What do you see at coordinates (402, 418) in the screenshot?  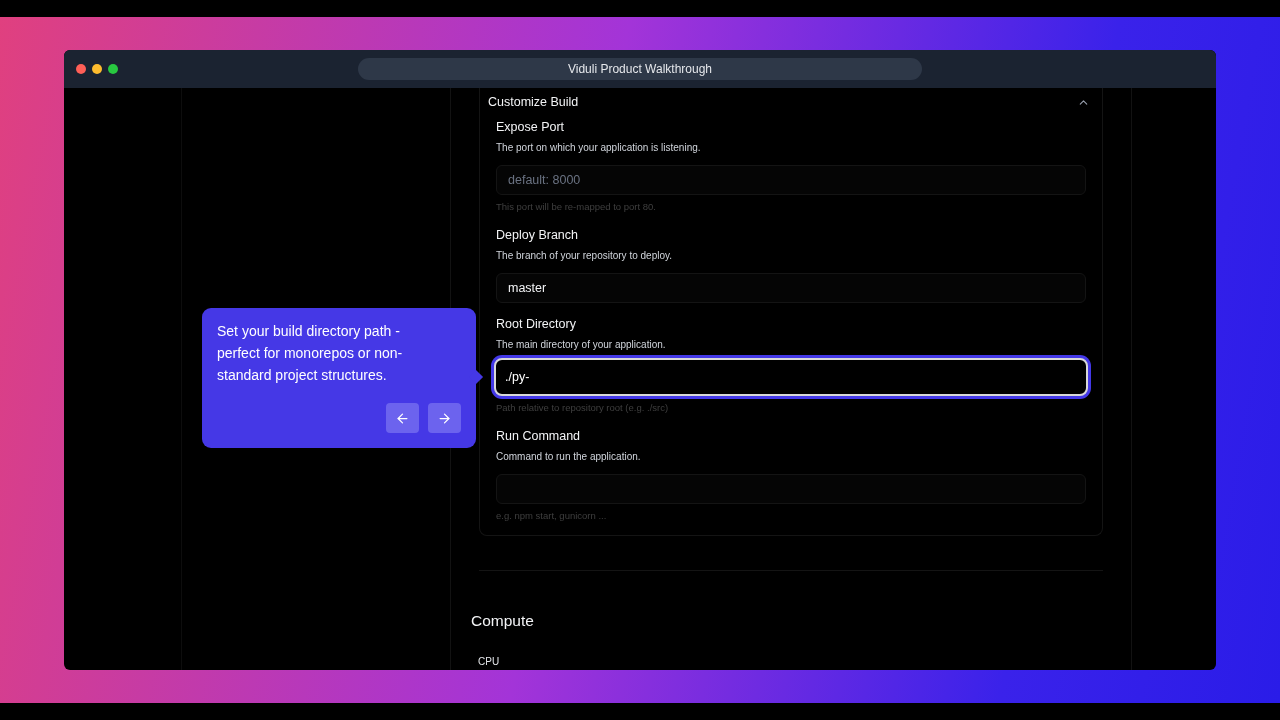 I see `previous-button` at bounding box center [402, 418].